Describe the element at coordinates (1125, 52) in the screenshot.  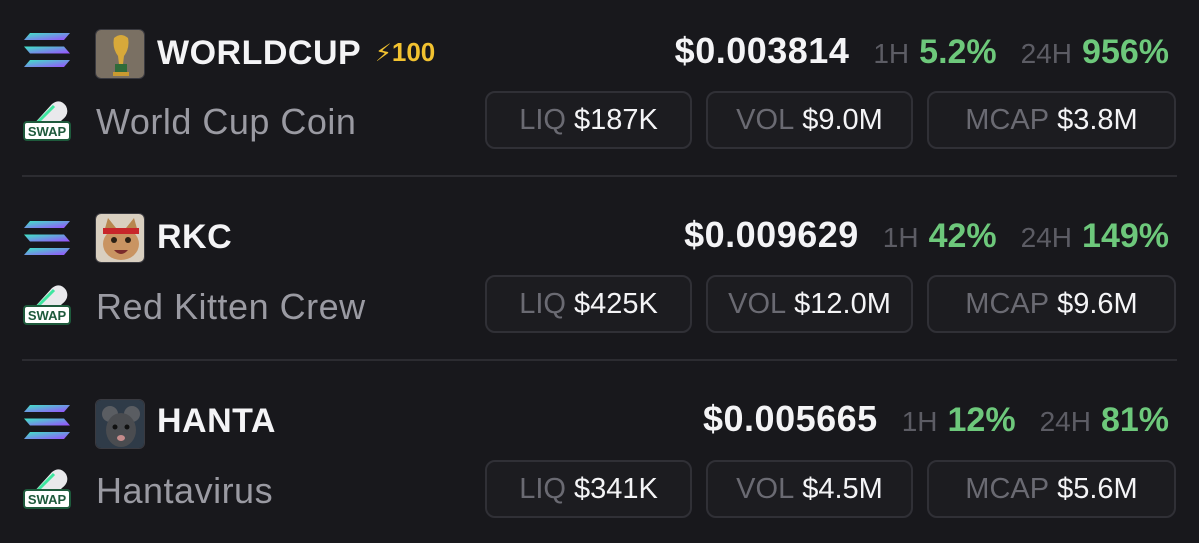
I see `h24-change: 956%` at that location.